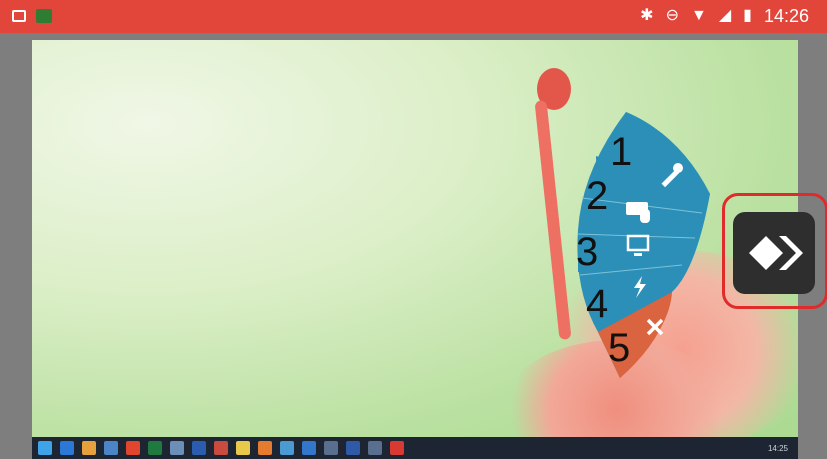 The image size is (827, 459). I want to click on folder-icon, so click(243, 448).